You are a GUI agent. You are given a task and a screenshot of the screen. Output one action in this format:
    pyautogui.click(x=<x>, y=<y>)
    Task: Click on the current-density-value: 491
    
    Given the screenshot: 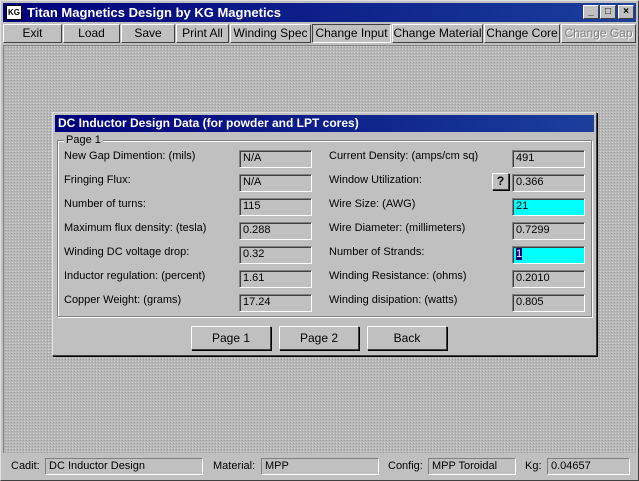 What is the action you would take?
    pyautogui.click(x=548, y=159)
    